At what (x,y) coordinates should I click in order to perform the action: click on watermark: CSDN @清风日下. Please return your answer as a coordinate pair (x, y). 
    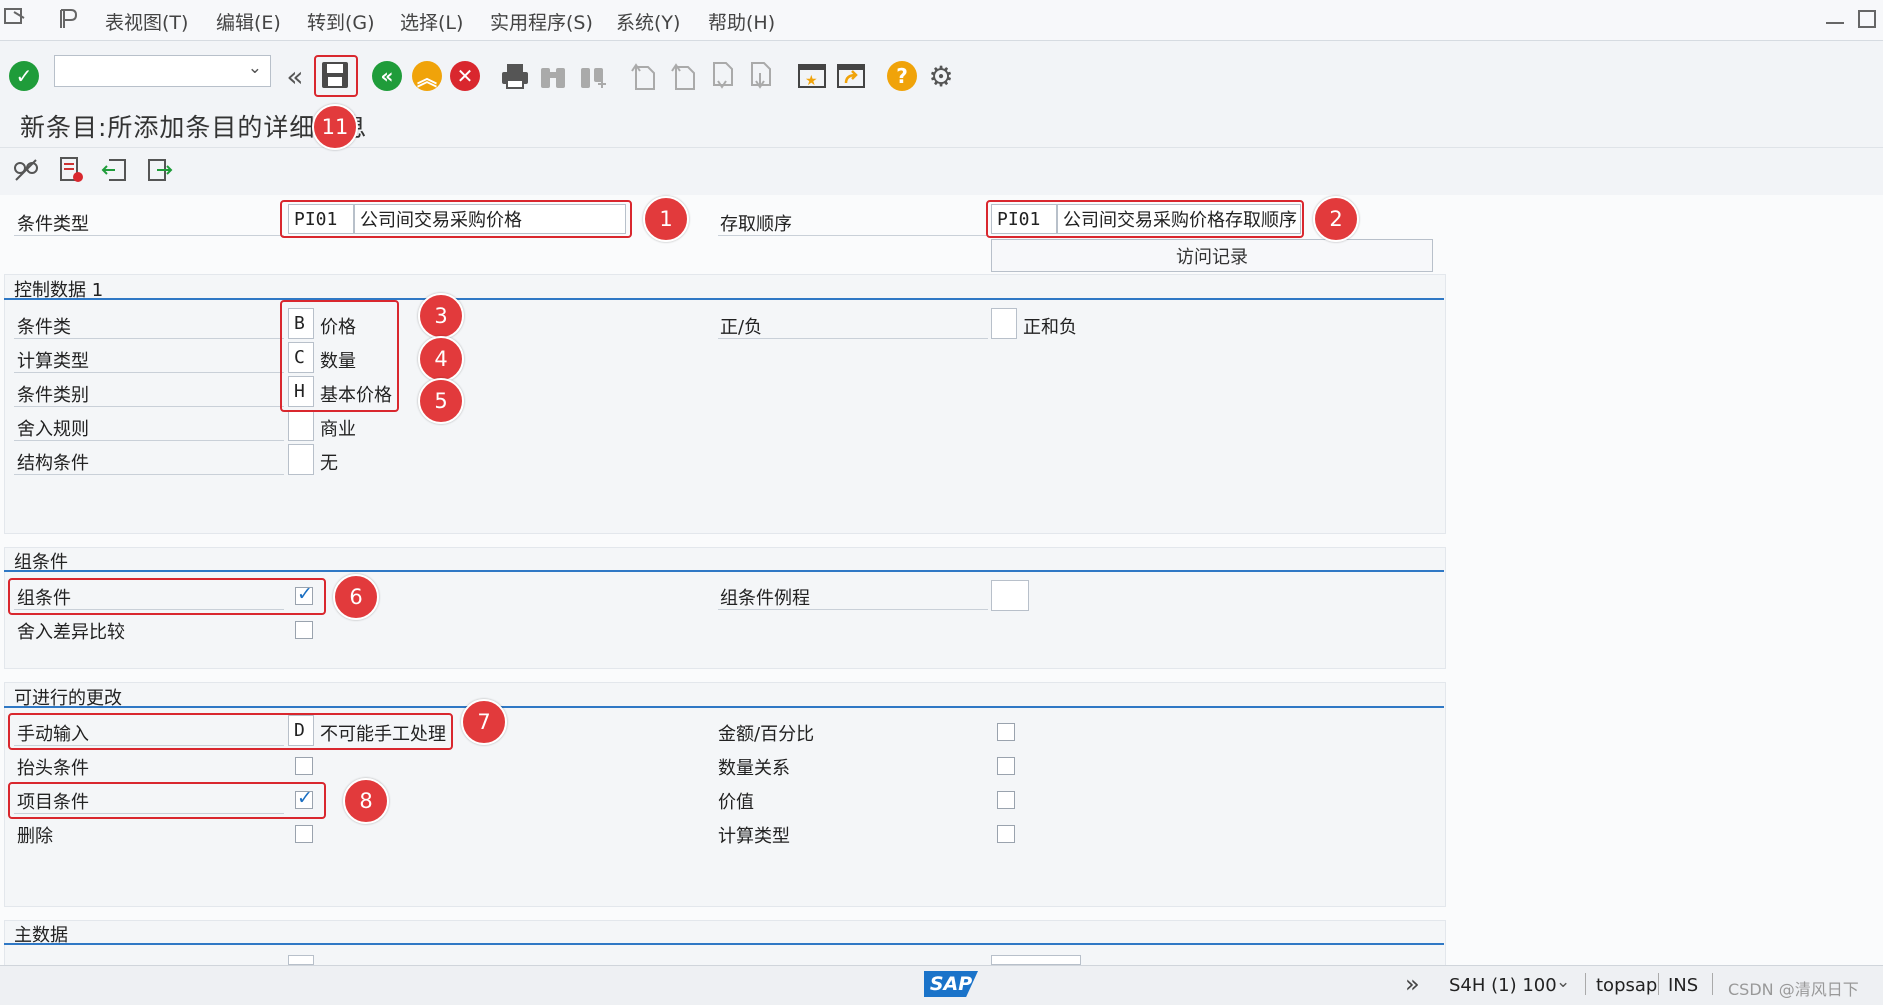
    Looking at the image, I should click on (1793, 989).